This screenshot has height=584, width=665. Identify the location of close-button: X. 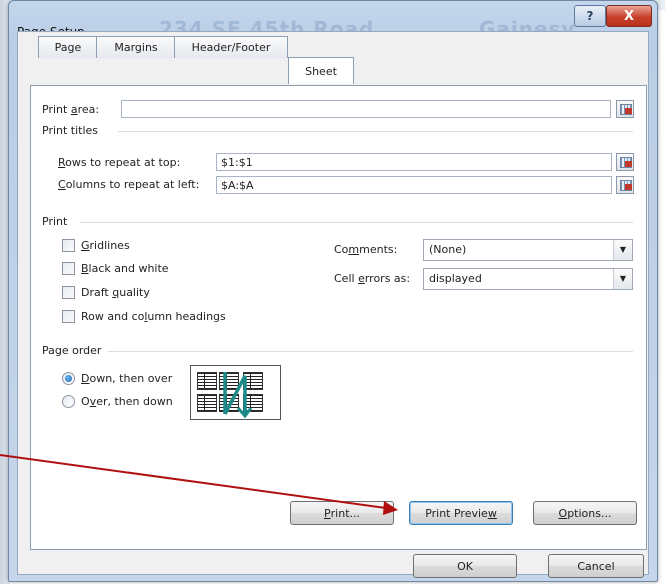
(629, 16).